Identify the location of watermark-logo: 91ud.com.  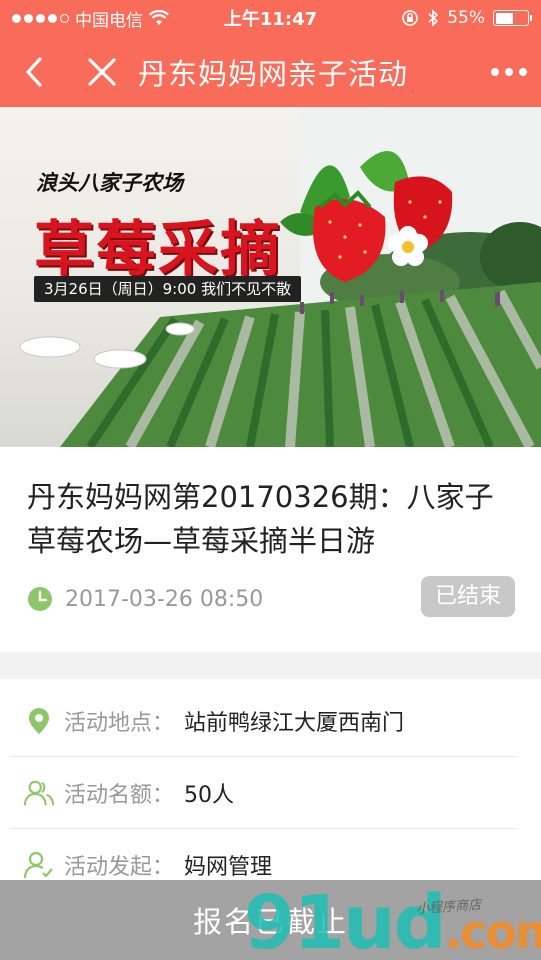
(392, 923).